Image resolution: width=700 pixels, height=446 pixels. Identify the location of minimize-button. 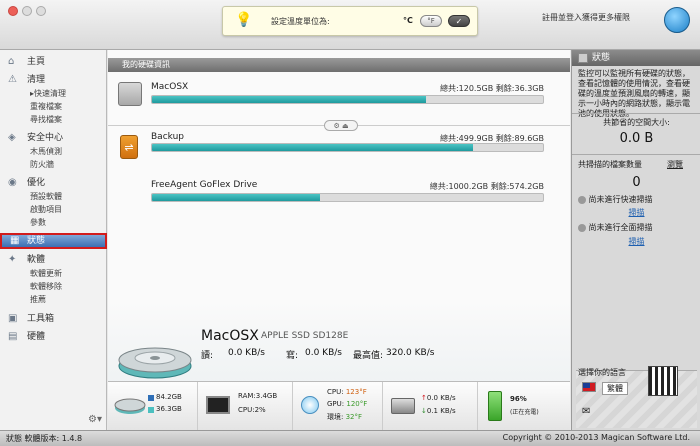
(27, 11).